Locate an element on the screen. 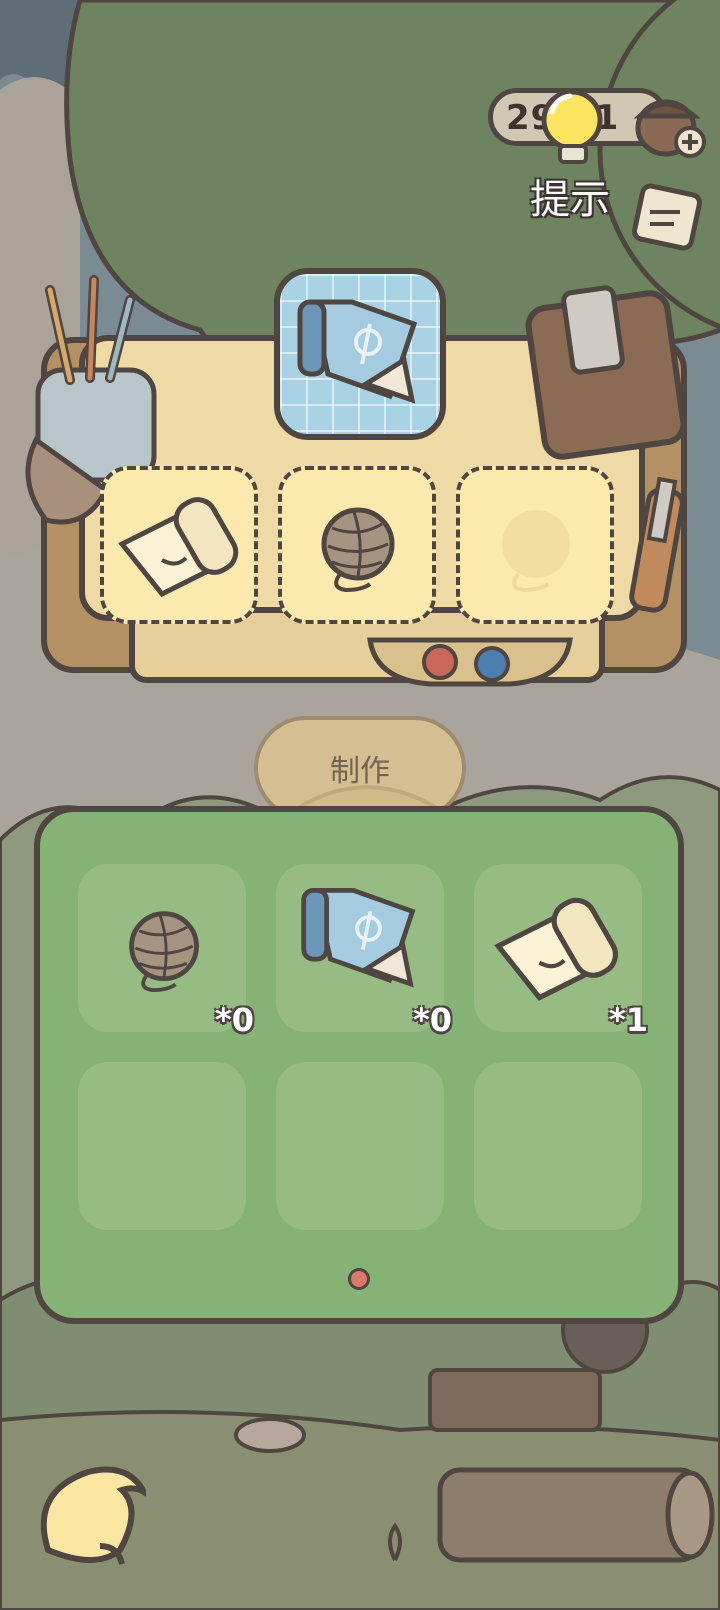  back-button is located at coordinates (87, 1519).